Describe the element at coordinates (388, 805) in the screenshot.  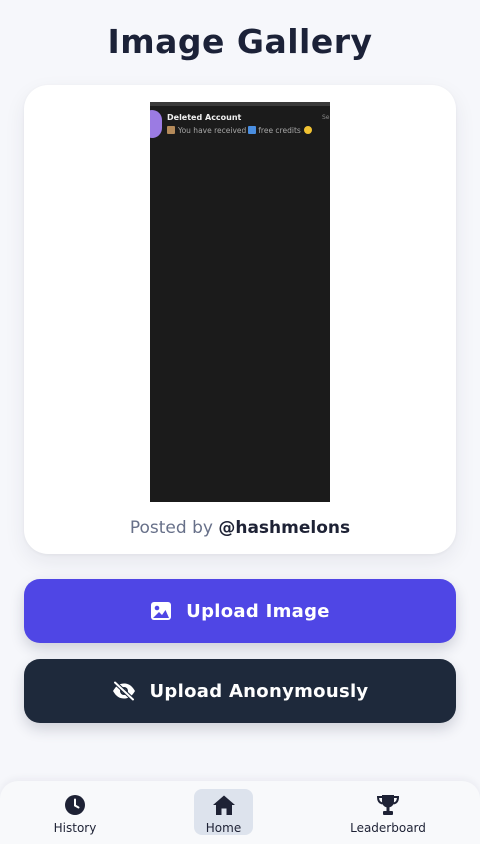
I see `trophy-icon` at that location.